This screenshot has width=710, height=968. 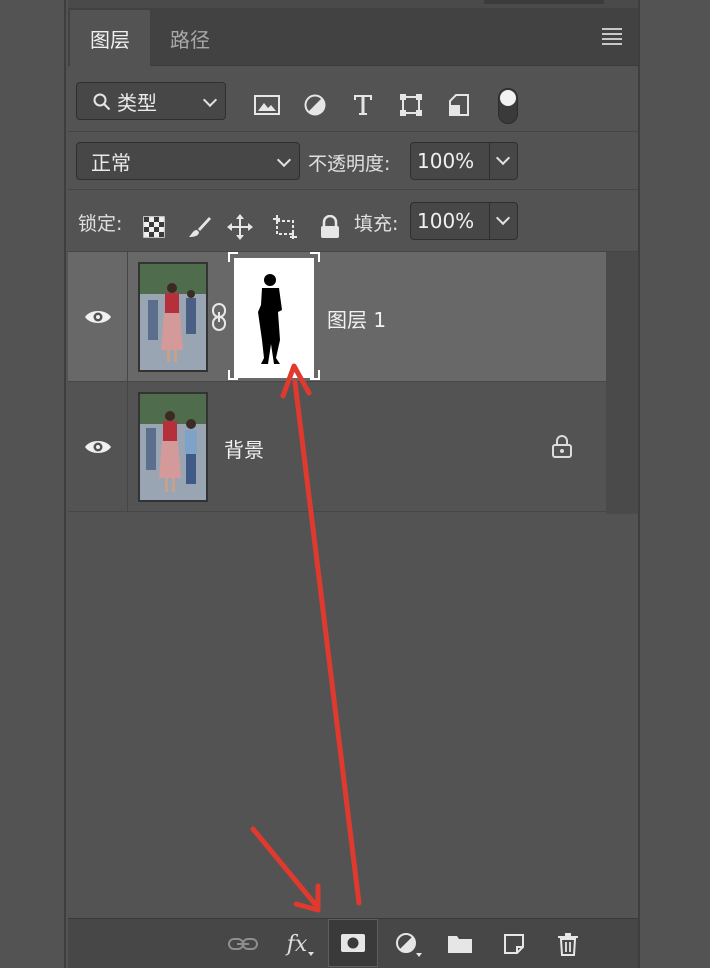 What do you see at coordinates (408, 944) in the screenshot?
I see `new-adjustment-icon` at bounding box center [408, 944].